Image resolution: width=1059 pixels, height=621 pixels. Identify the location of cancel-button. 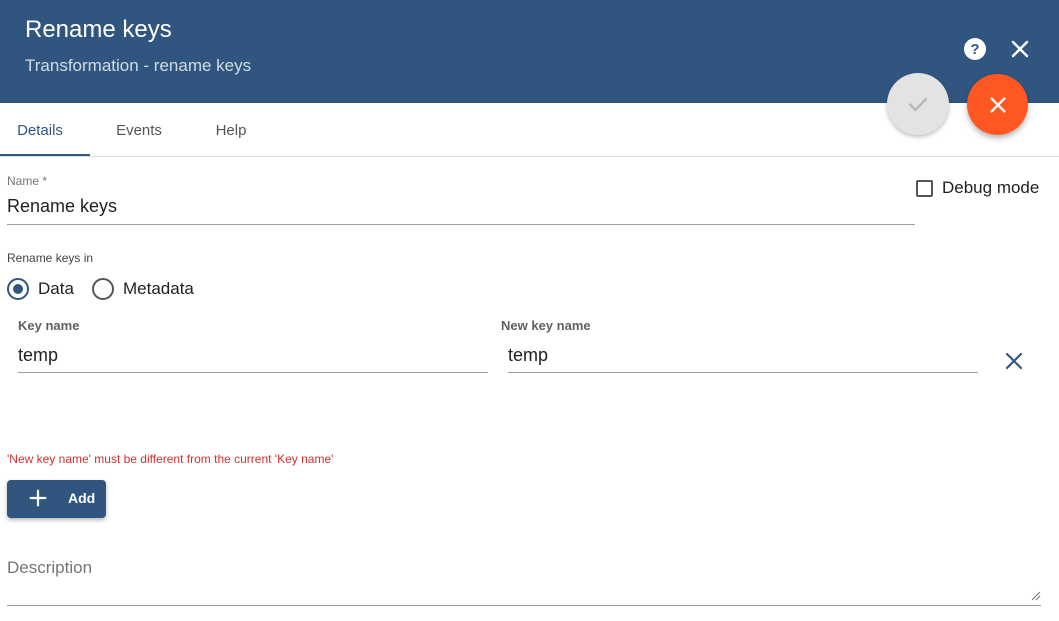
(997, 104).